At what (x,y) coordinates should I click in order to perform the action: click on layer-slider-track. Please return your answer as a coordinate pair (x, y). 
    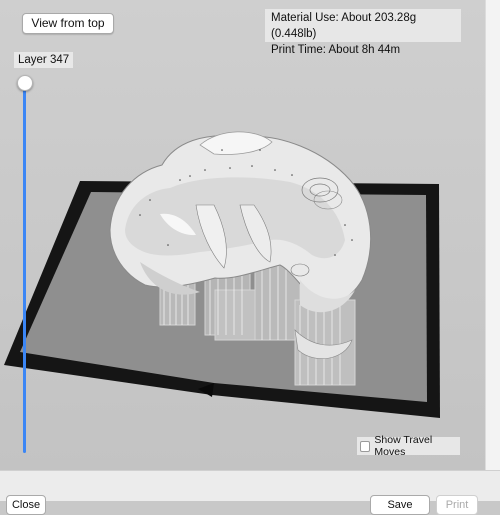
    Looking at the image, I should click on (24, 267).